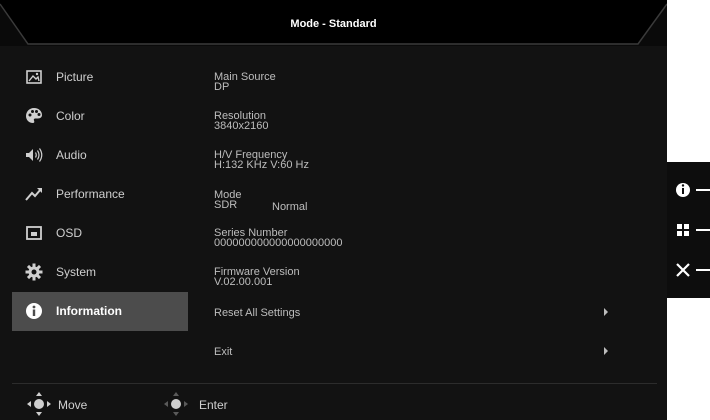 The image size is (710, 420). Describe the element at coordinates (69, 233) in the screenshot. I see `sidebar-item-label: OSD` at that location.